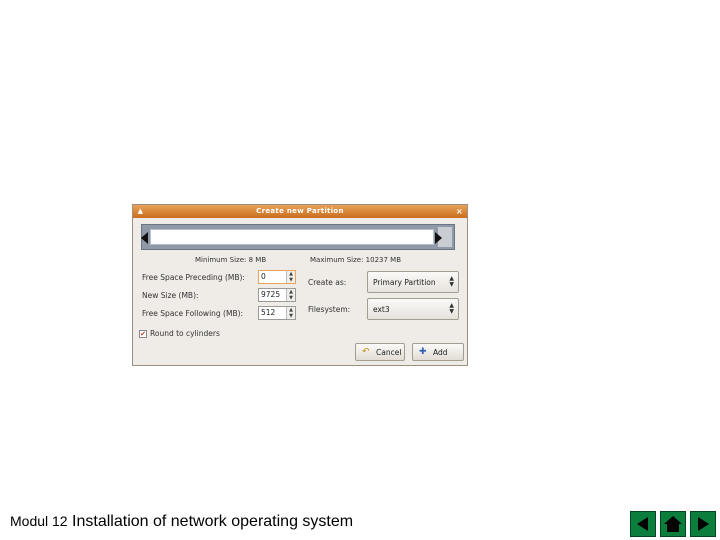 This screenshot has width=720, height=540. Describe the element at coordinates (271, 294) in the screenshot. I see `new-size-value: 9725` at that location.